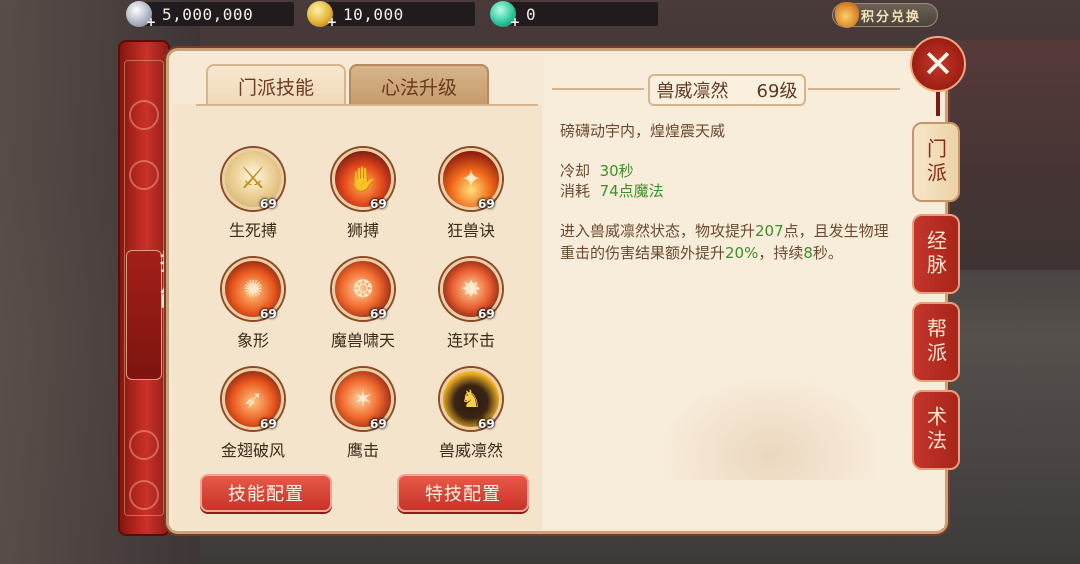 The width and height of the screenshot is (1080, 564). I want to click on skill-slot-selected: ♞ 69 兽威凛然, so click(470, 418).